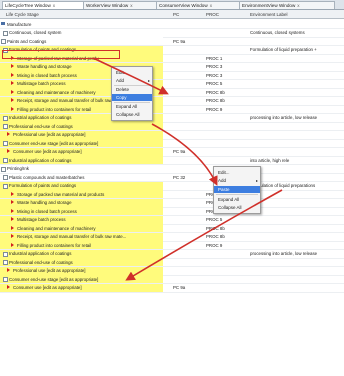 The height and width of the screenshot is (376, 344). Describe the element at coordinates (204, 235) in the screenshot. I see `arrow-to-pasted-branch` at that location.